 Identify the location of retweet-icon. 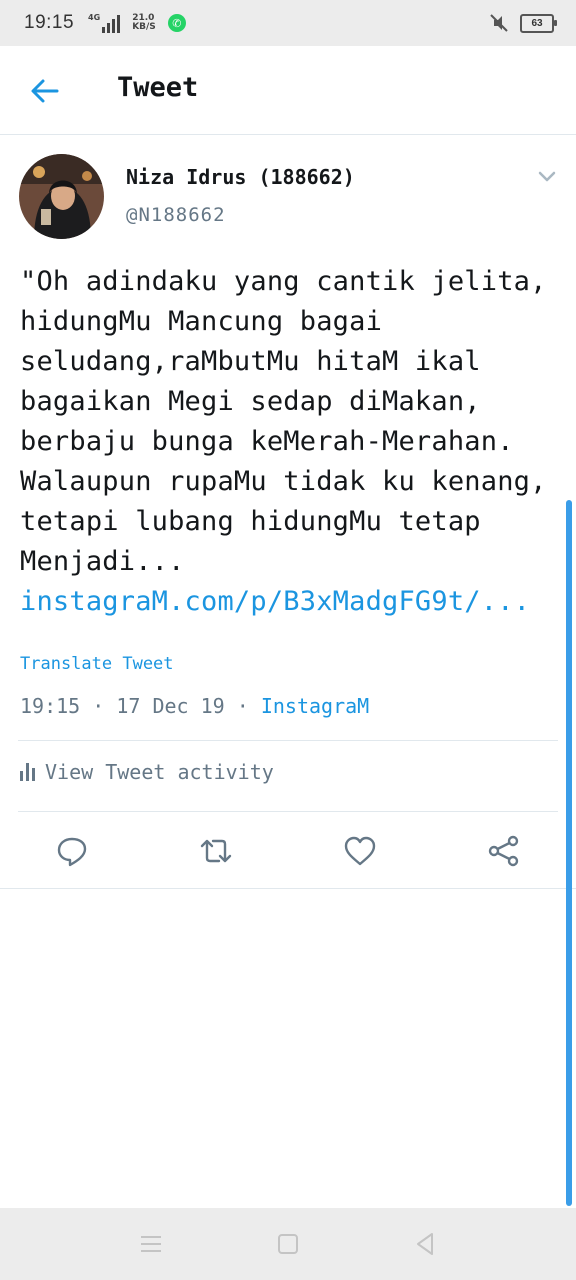
(216, 851).